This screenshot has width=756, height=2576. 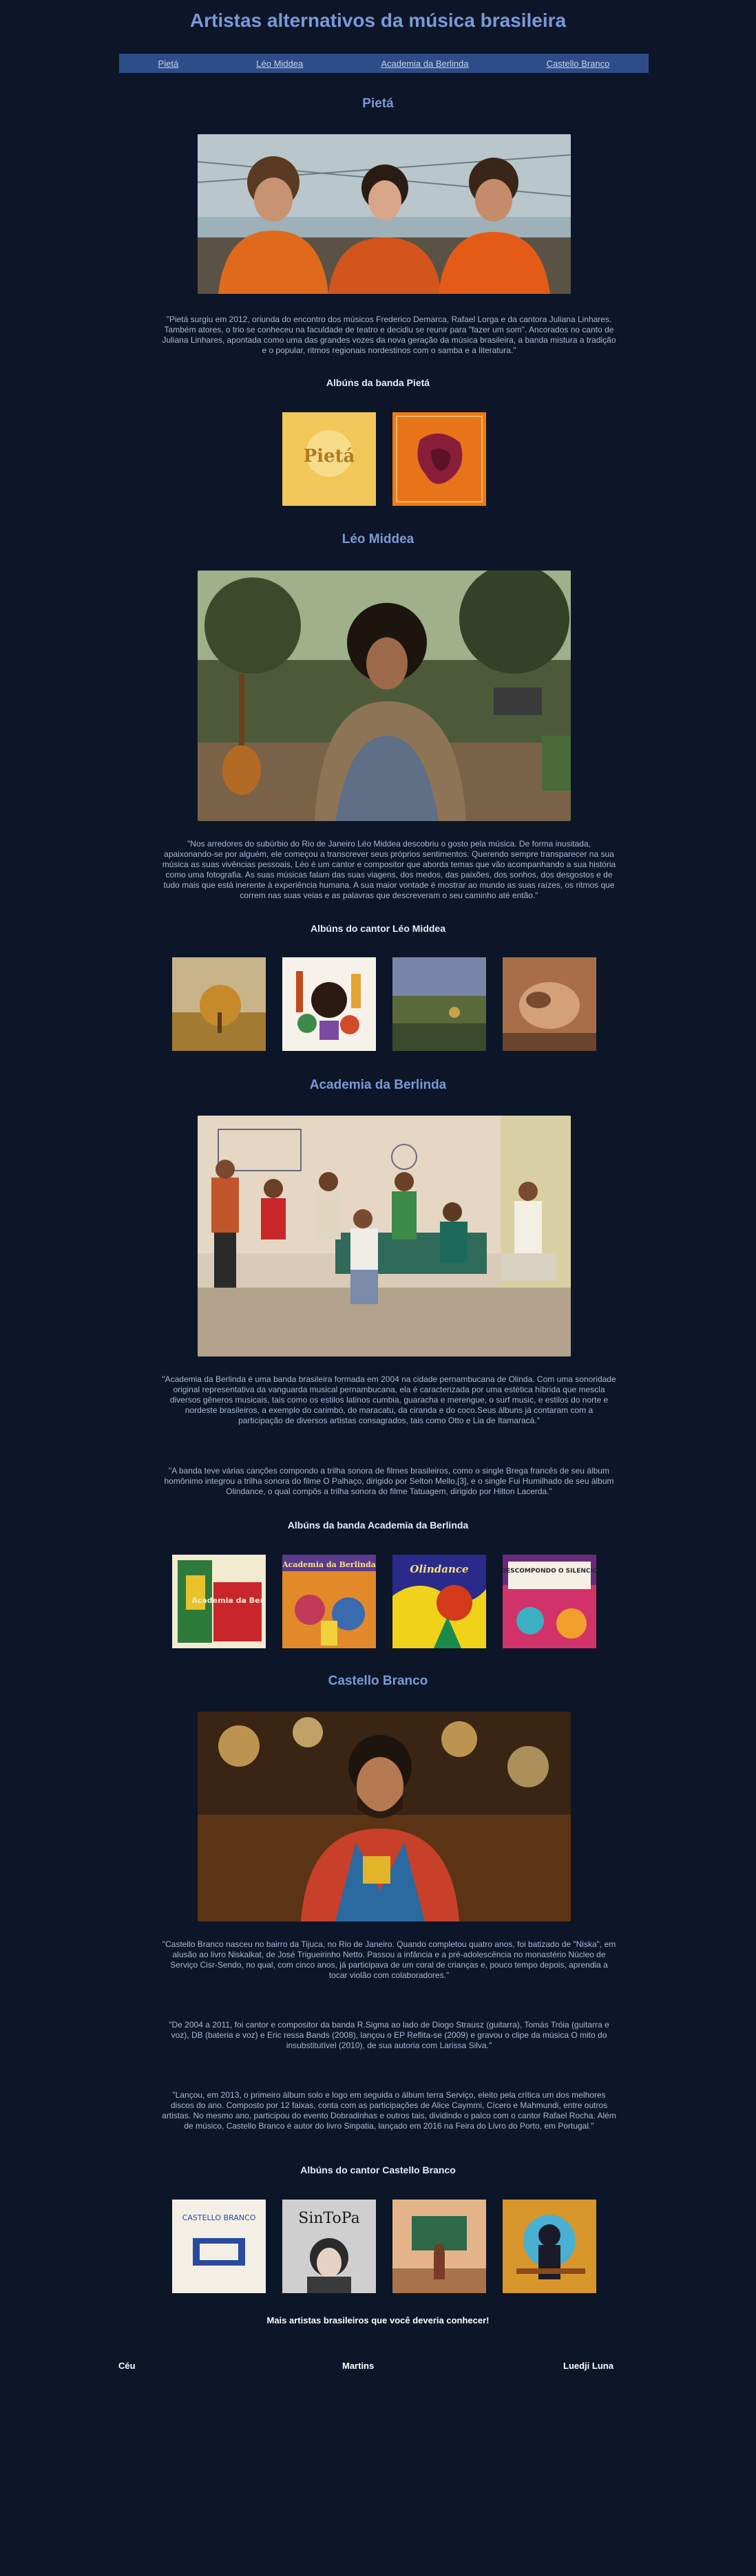 What do you see at coordinates (549, 1601) in the screenshot?
I see `academia-da-berlinda-album-cover-4: DESCOMPONDO O SILENCIO` at bounding box center [549, 1601].